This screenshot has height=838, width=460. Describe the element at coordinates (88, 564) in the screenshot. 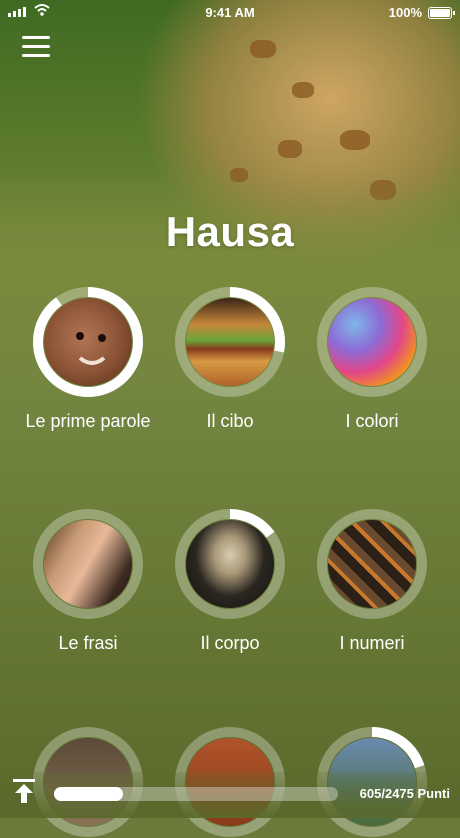

I see `smiling-woman-image` at that location.